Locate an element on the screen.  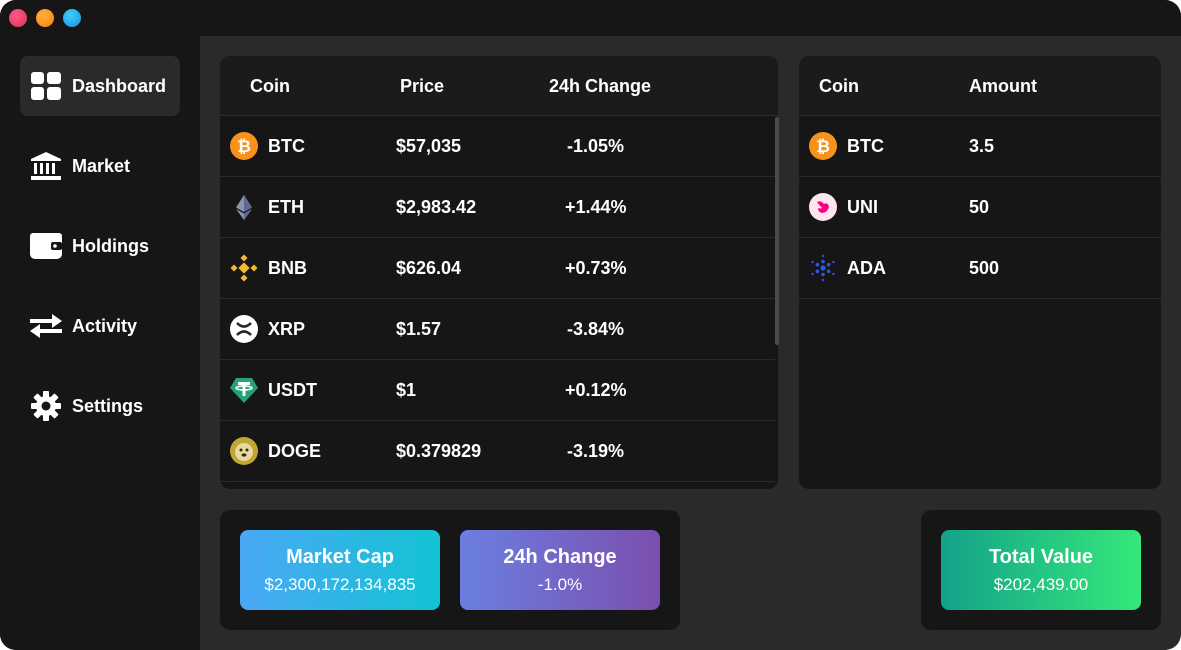
dogecoin-icon is located at coordinates (244, 451).